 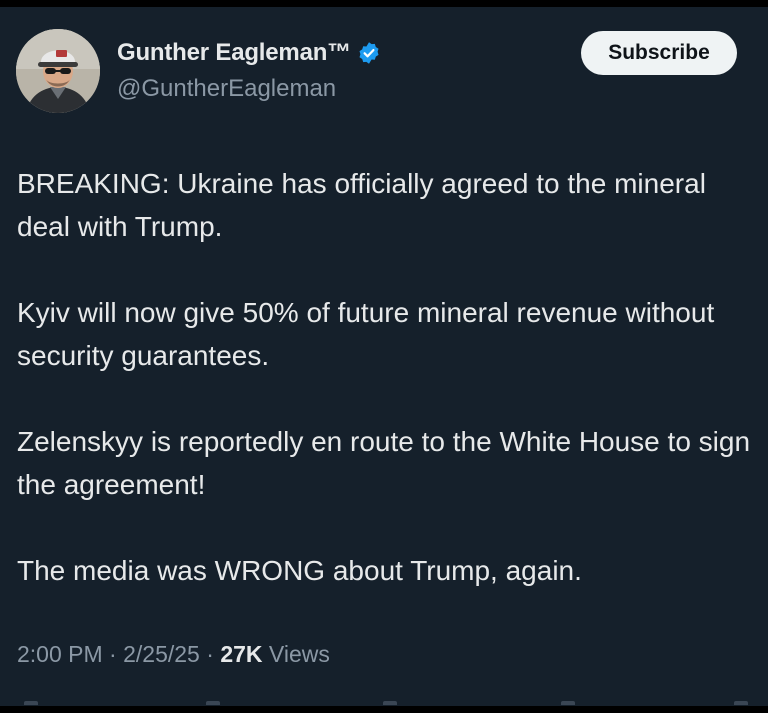 What do you see at coordinates (161, 654) in the screenshot?
I see `tweet-date: 2/25/25` at bounding box center [161, 654].